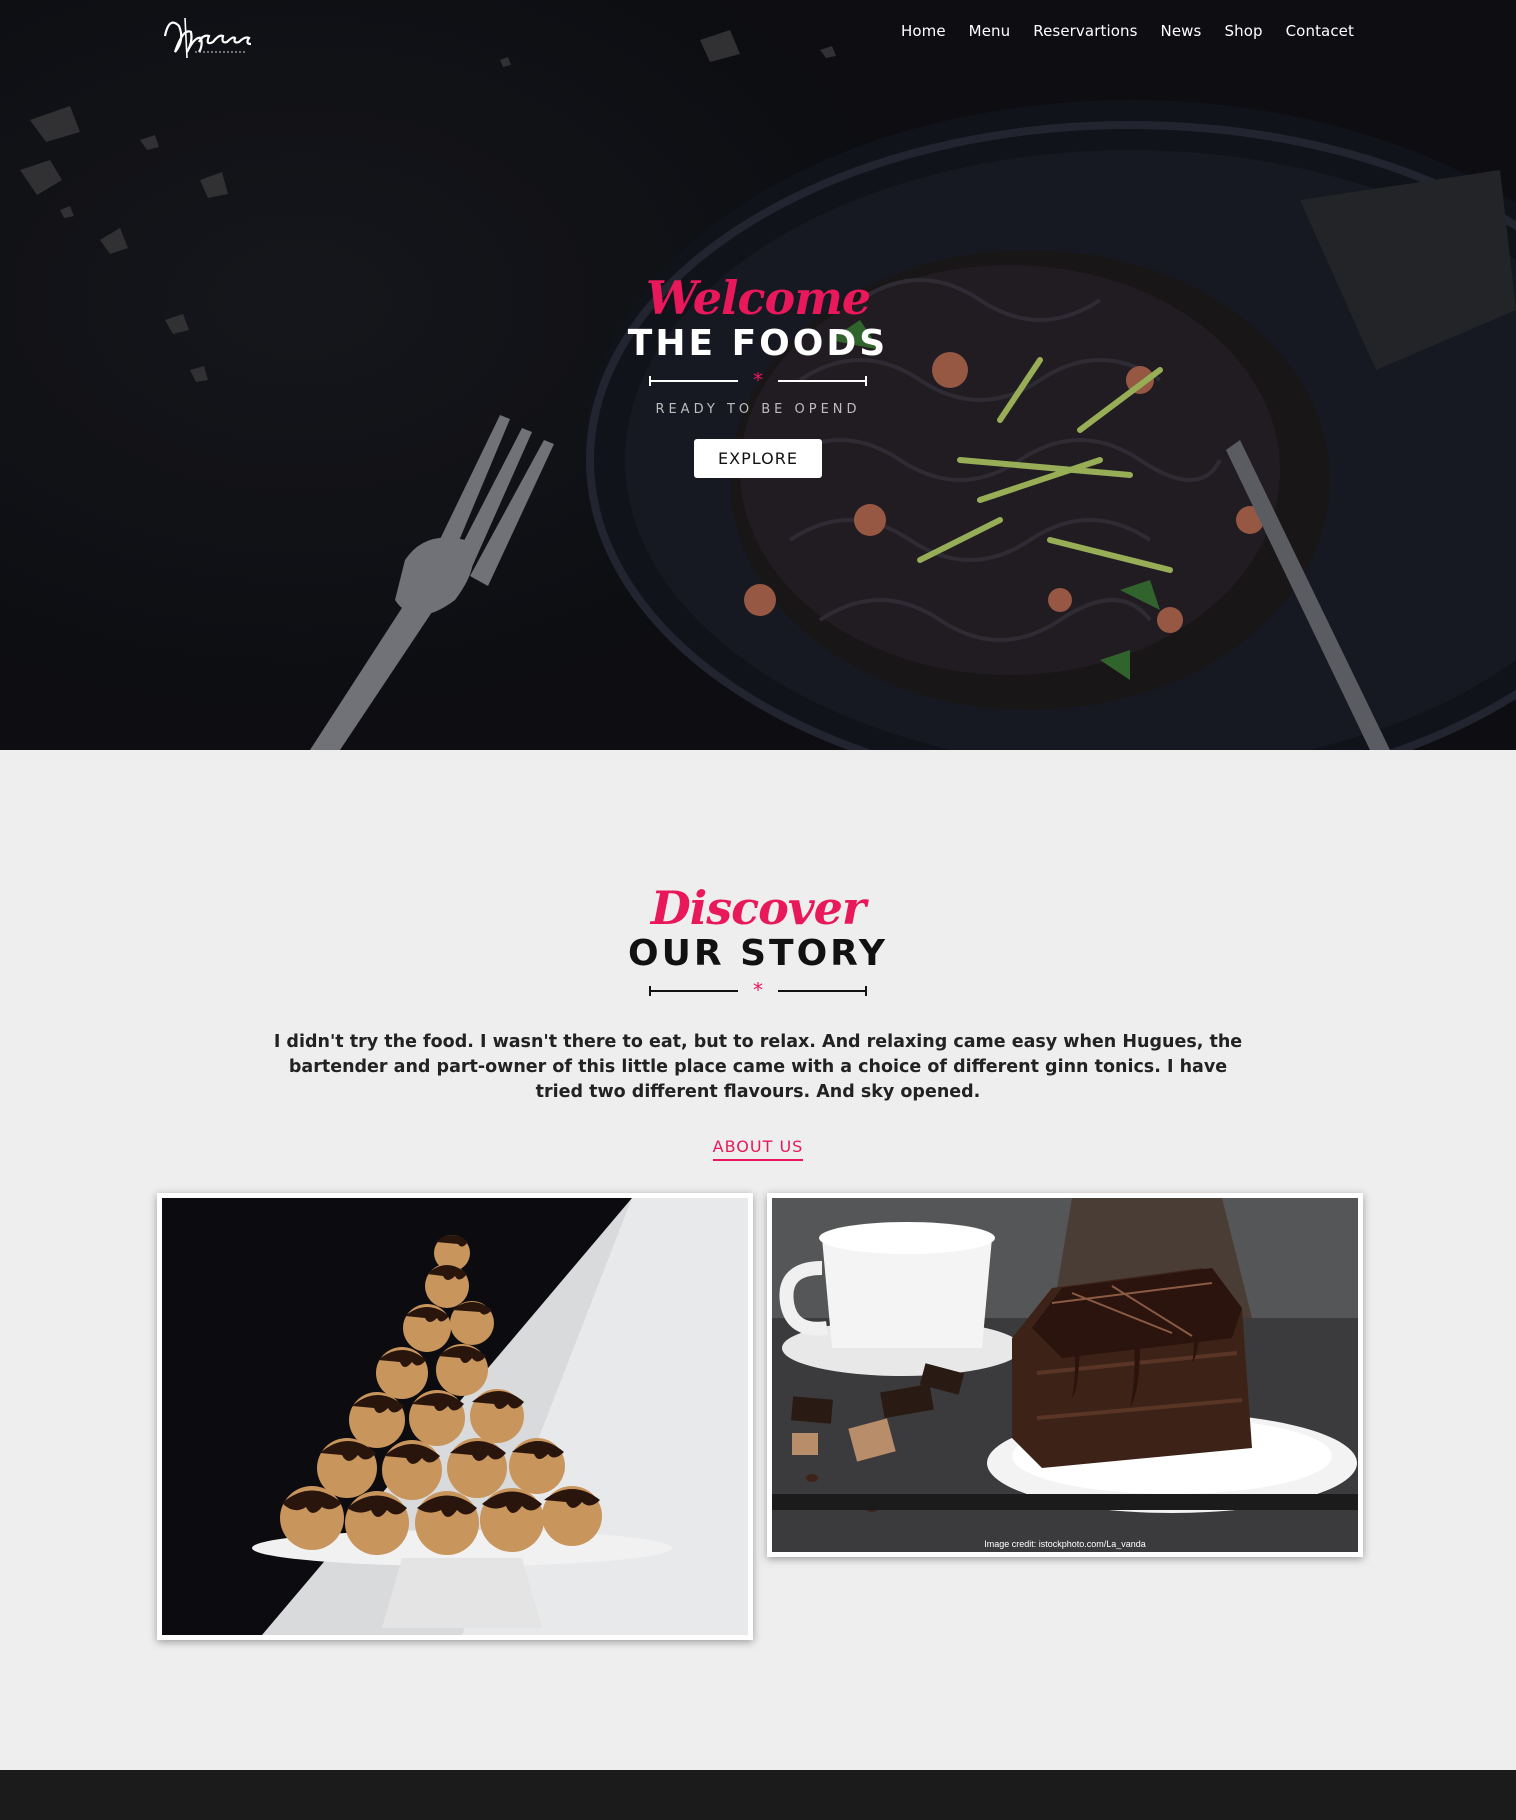  I want to click on nav-shop: Shop, so click(1243, 31).